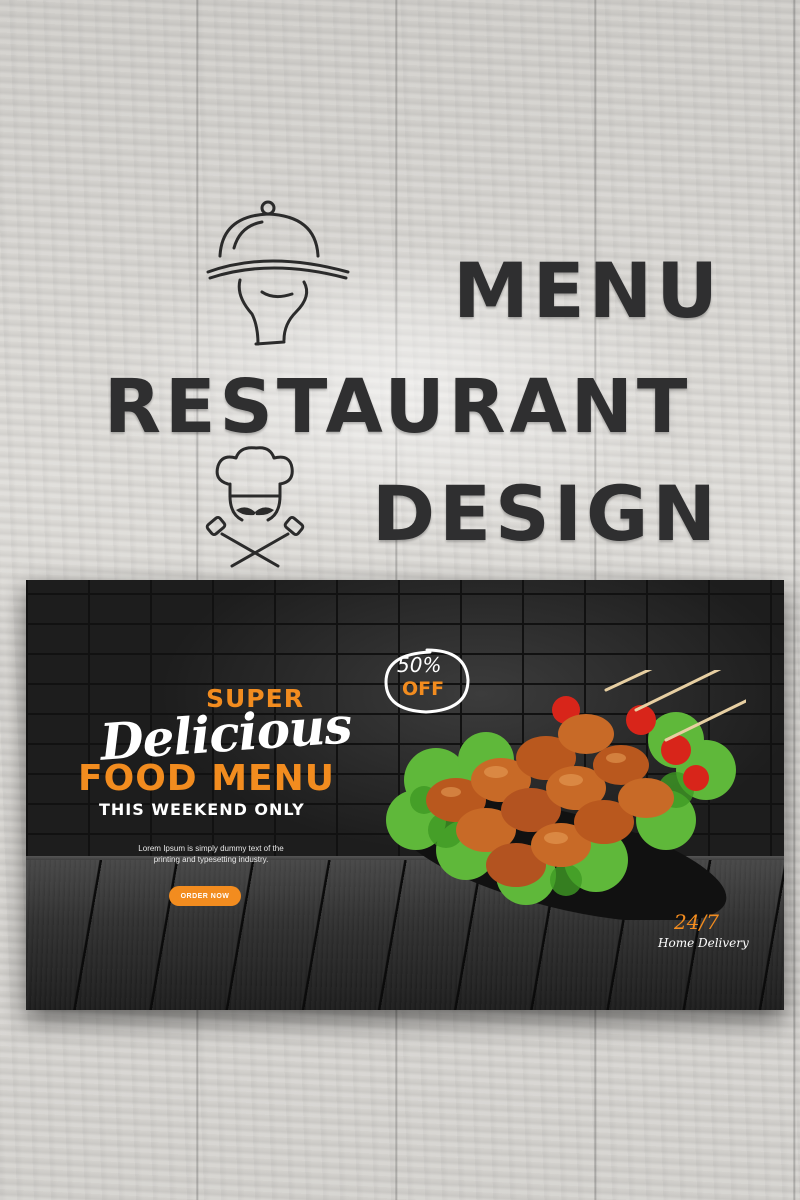 The image size is (800, 1200). I want to click on body-text-line-1: Lorem Ipsum is simply dummy text of the, so click(211, 848).